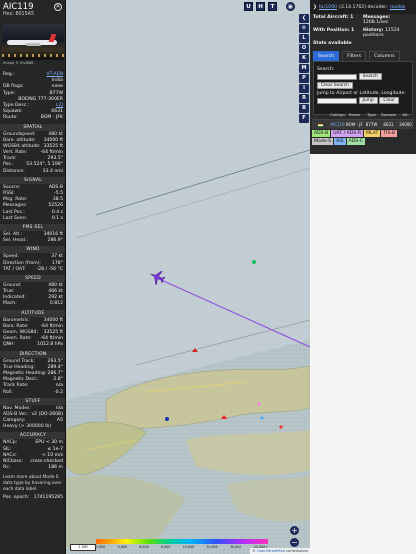  I want to click on strip-button-i: I, so click(304, 88).